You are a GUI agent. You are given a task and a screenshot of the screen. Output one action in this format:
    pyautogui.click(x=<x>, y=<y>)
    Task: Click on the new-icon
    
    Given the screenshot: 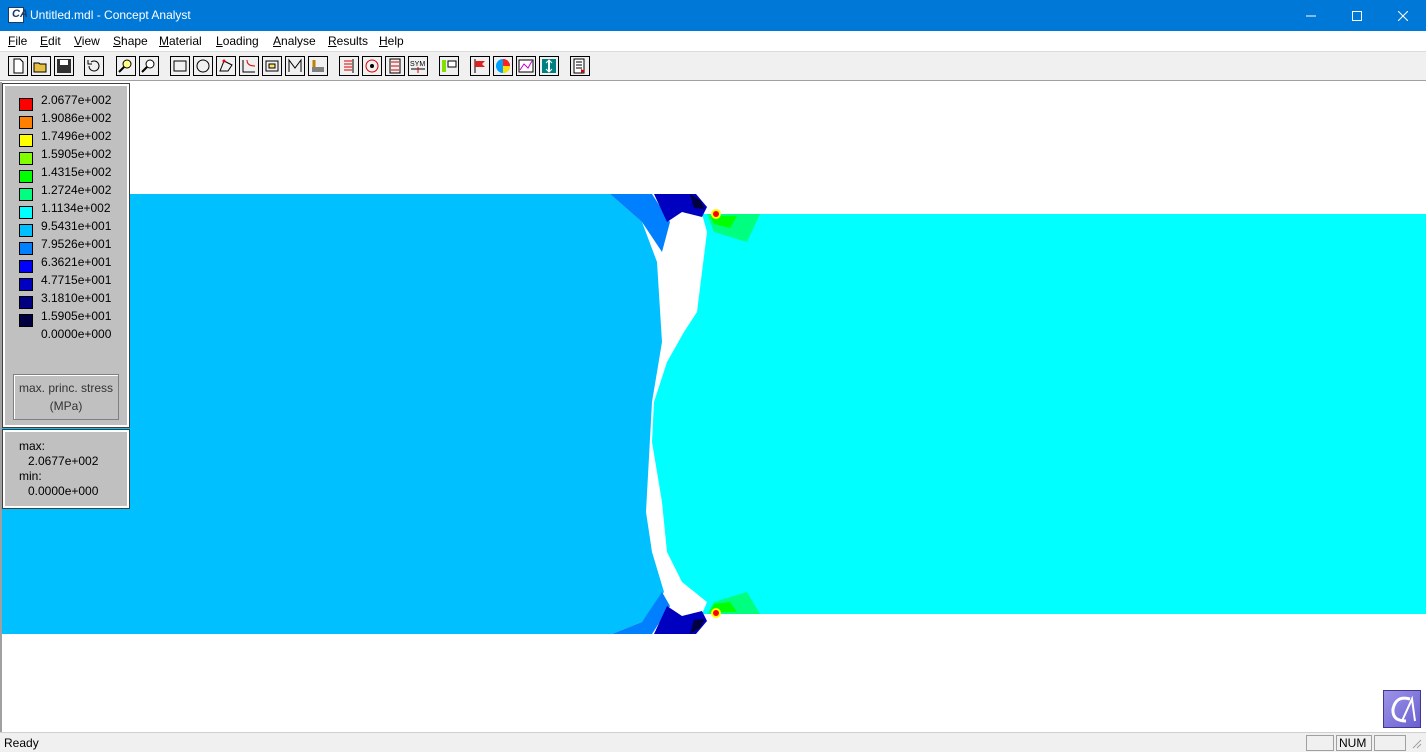 What is the action you would take?
    pyautogui.click(x=18, y=66)
    